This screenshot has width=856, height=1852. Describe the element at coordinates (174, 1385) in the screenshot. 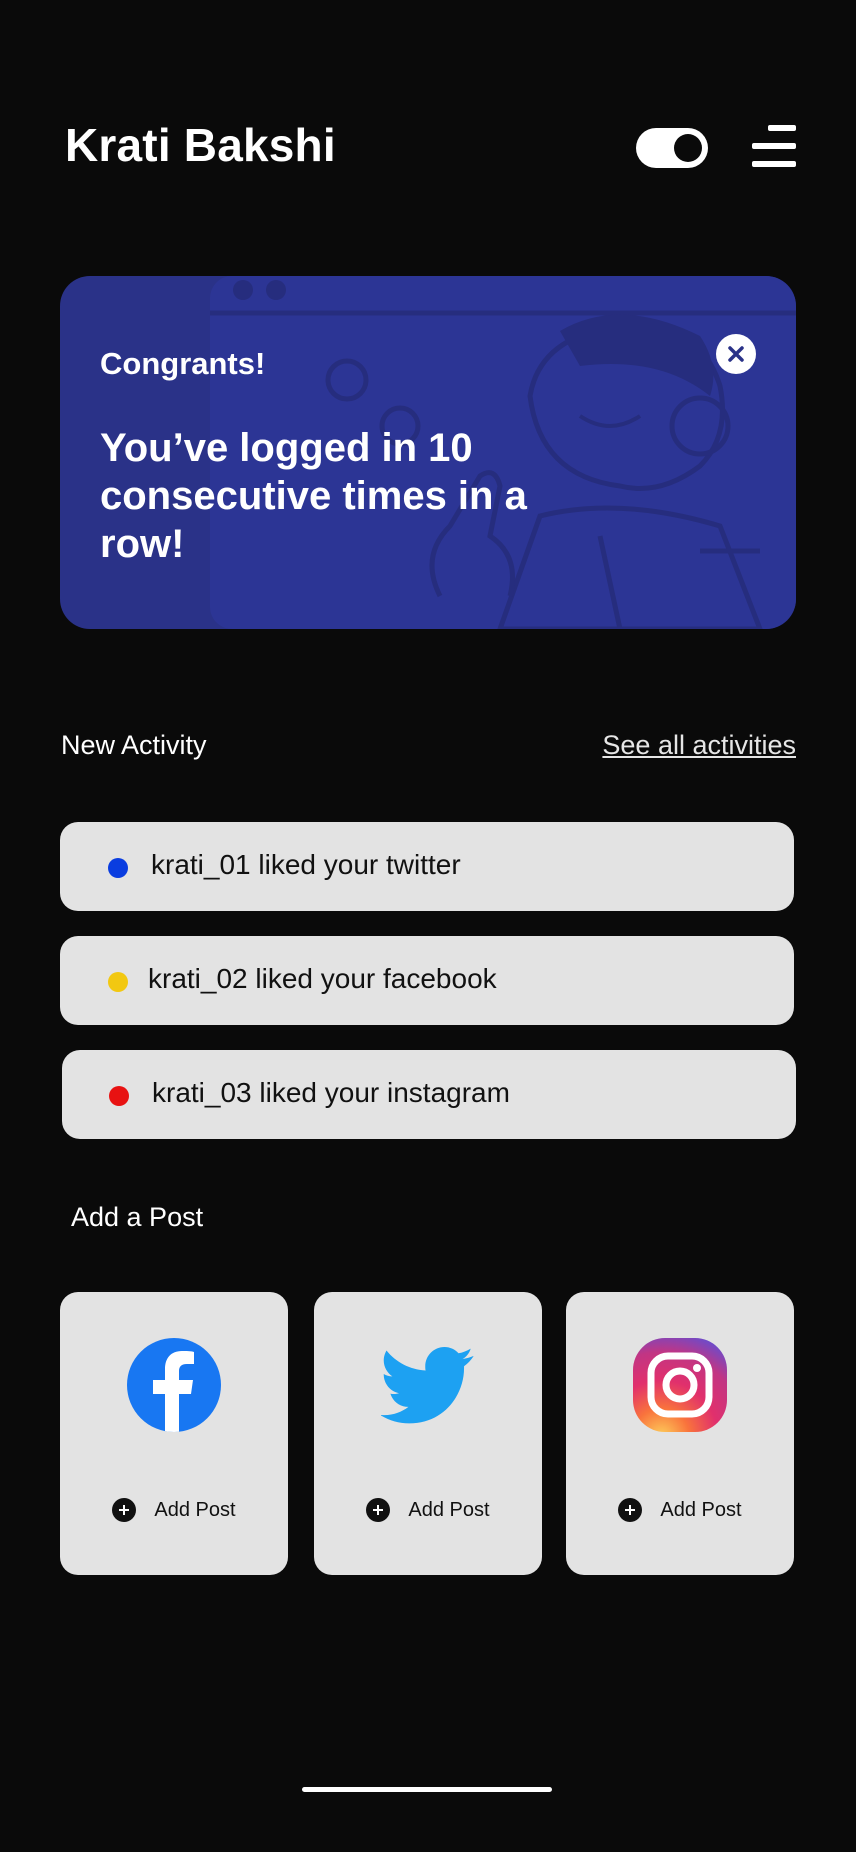

I see `facebook-icon` at that location.